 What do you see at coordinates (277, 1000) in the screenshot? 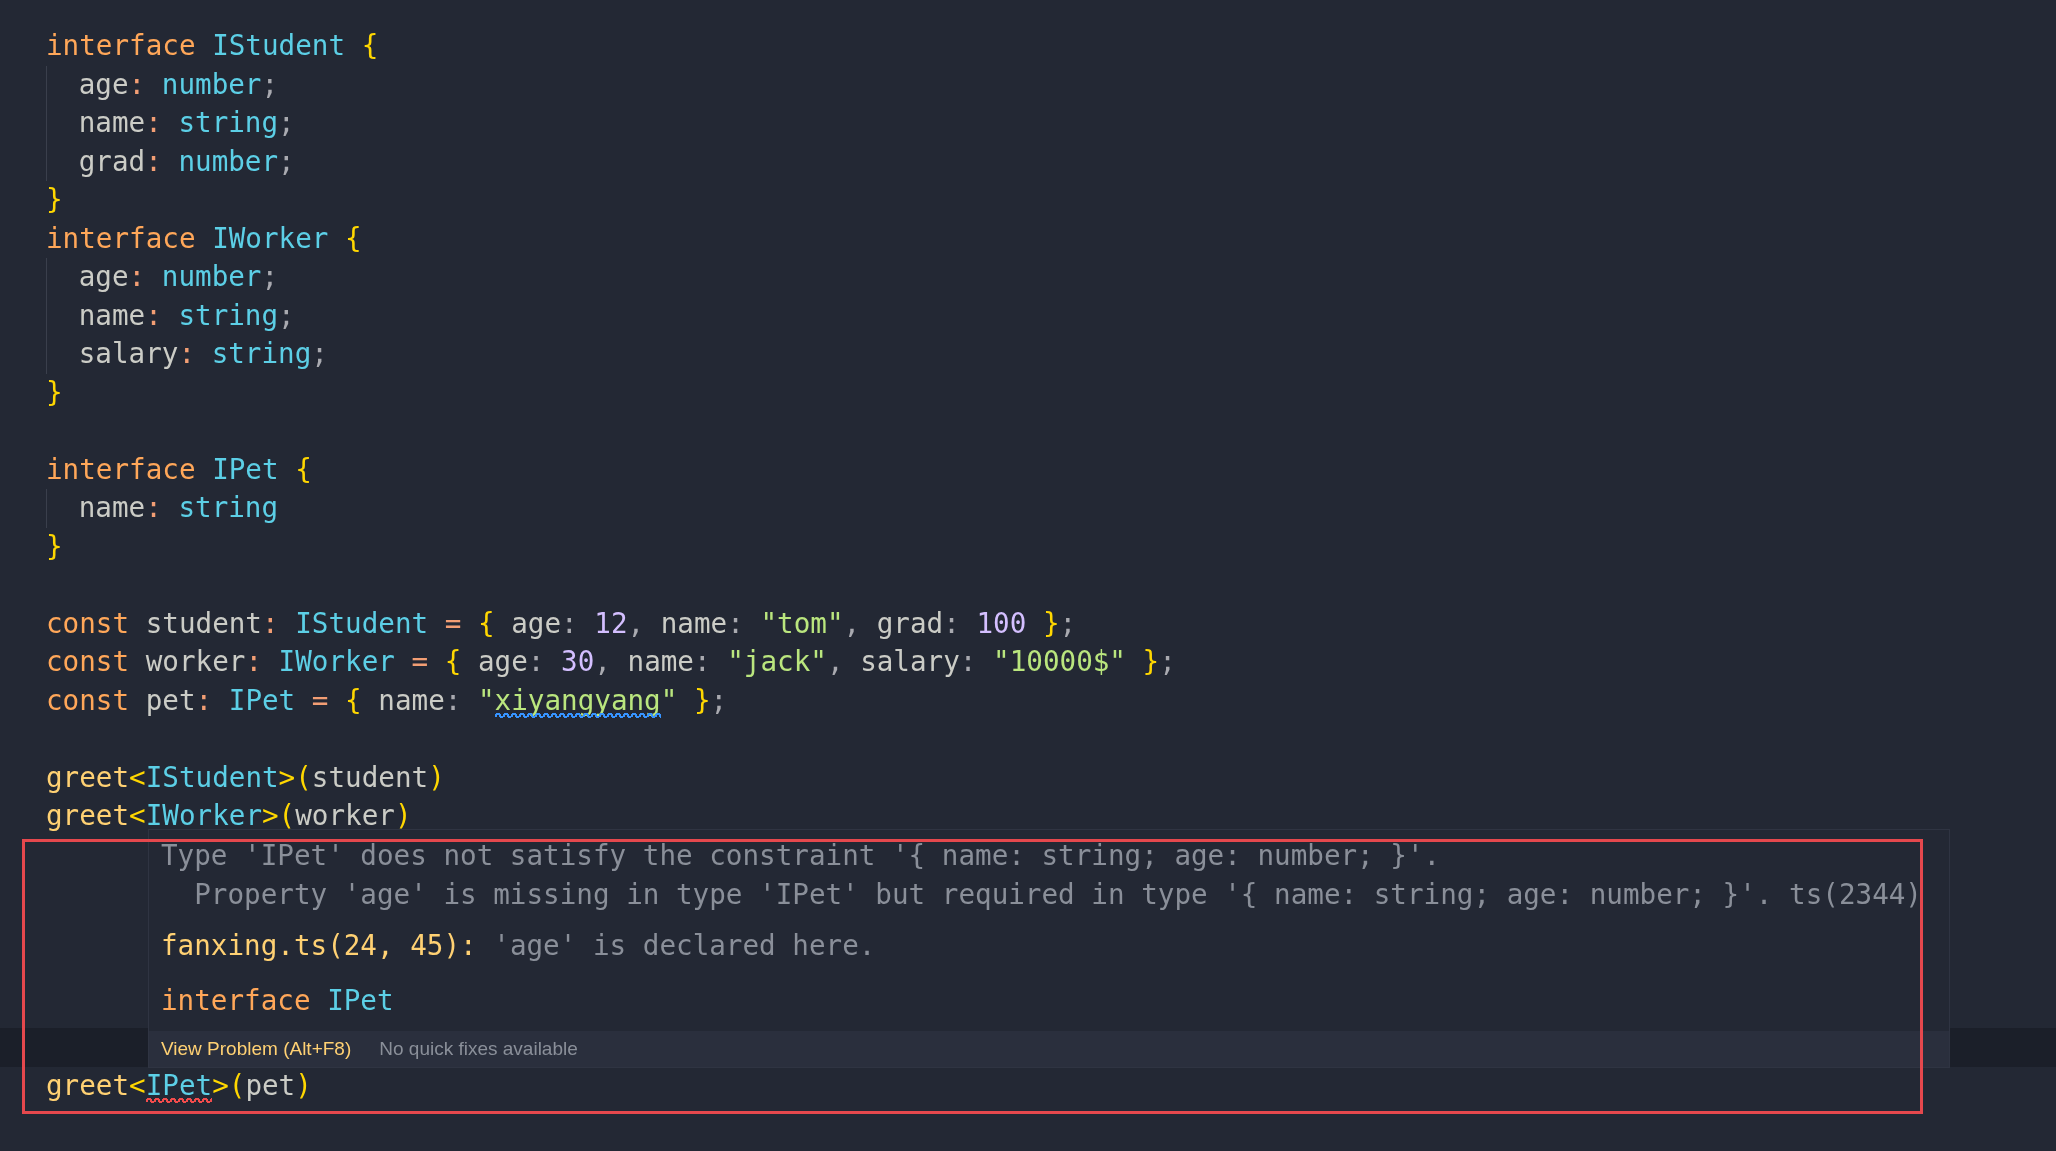
I see `type-signature: interface IPet` at bounding box center [277, 1000].